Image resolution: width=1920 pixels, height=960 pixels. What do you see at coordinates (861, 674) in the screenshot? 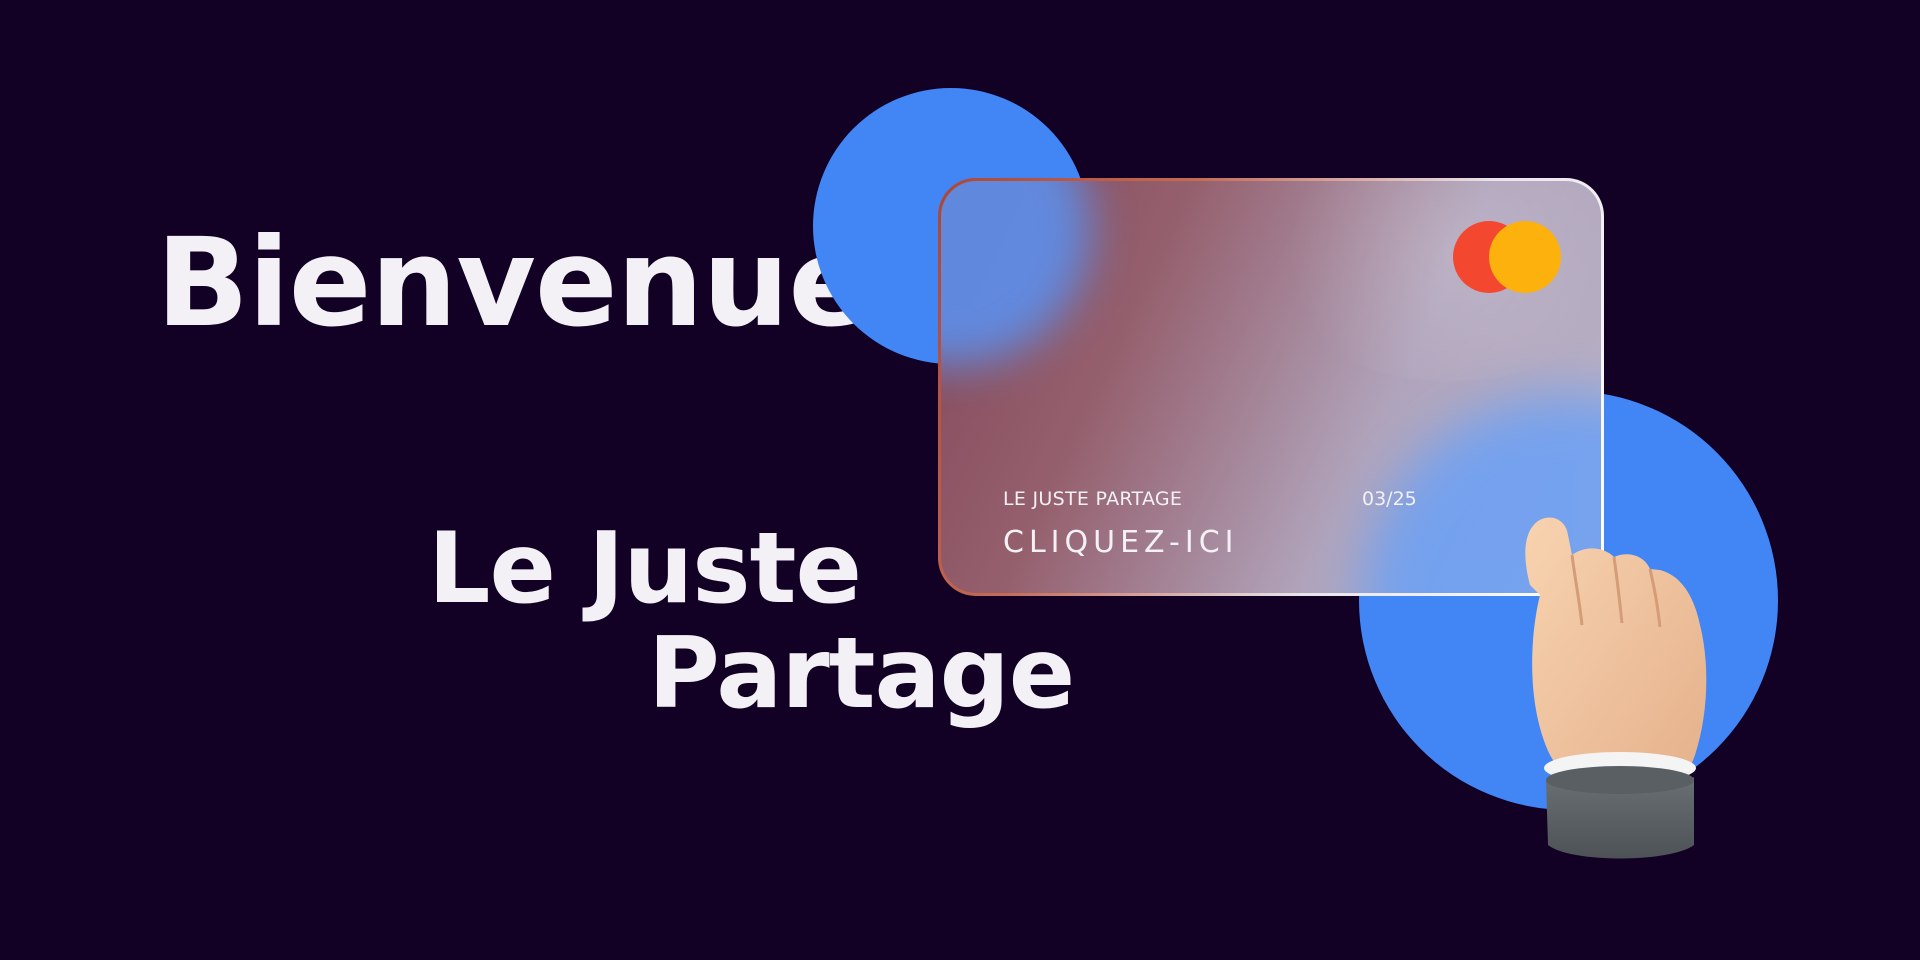
I see `brand-title-line-2: Partage` at bounding box center [861, 674].